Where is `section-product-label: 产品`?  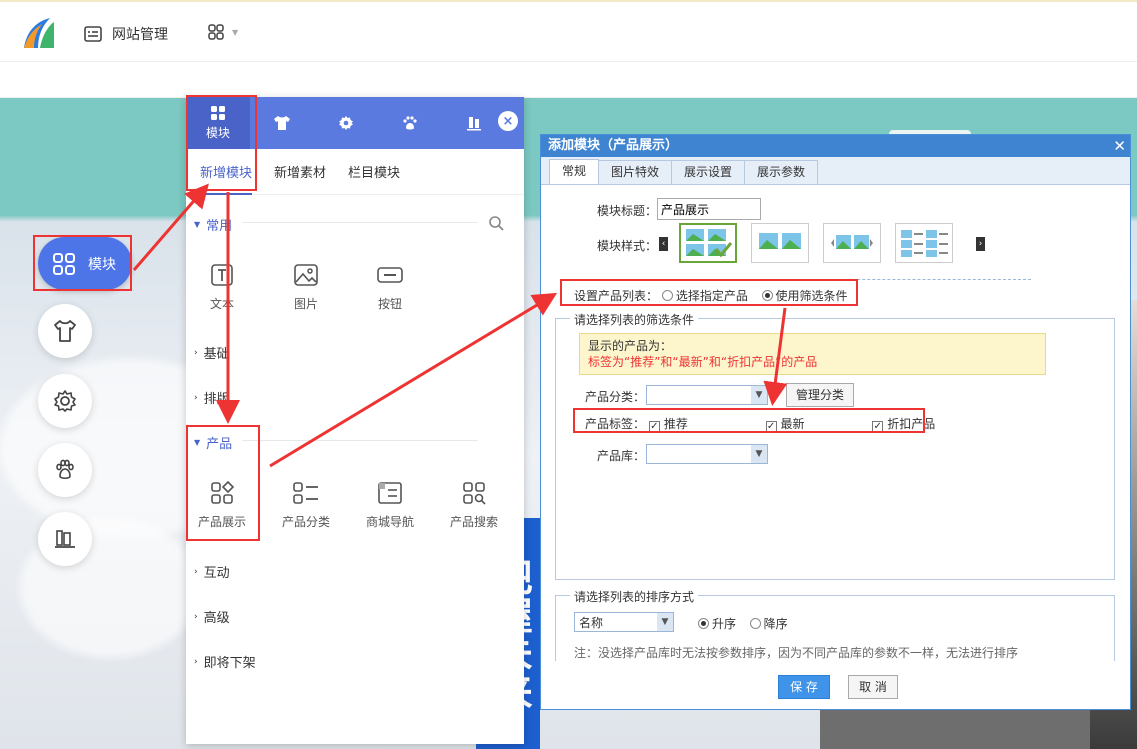 section-product-label: 产品 is located at coordinates (219, 444).